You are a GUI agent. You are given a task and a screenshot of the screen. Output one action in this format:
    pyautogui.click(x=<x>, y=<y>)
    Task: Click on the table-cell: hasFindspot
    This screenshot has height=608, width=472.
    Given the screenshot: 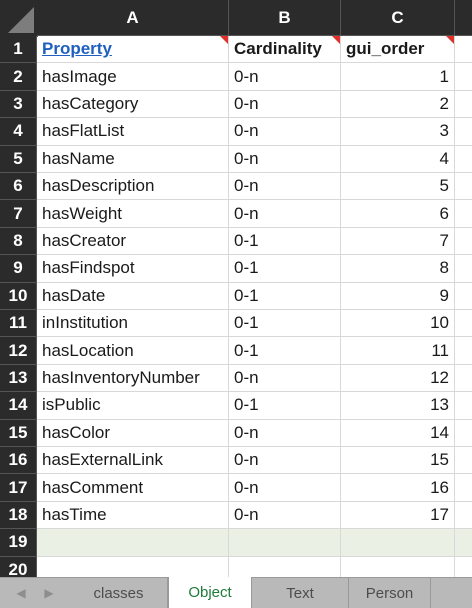 What is the action you would take?
    pyautogui.click(x=133, y=269)
    